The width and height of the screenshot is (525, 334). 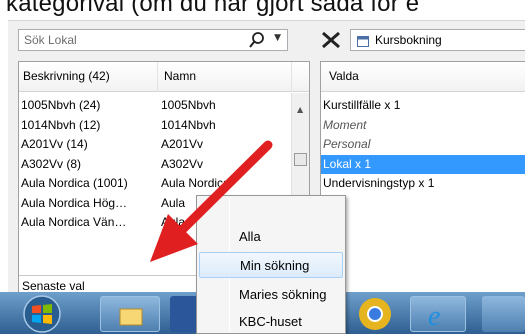 I want to click on column-namn: Namn, so click(x=180, y=76).